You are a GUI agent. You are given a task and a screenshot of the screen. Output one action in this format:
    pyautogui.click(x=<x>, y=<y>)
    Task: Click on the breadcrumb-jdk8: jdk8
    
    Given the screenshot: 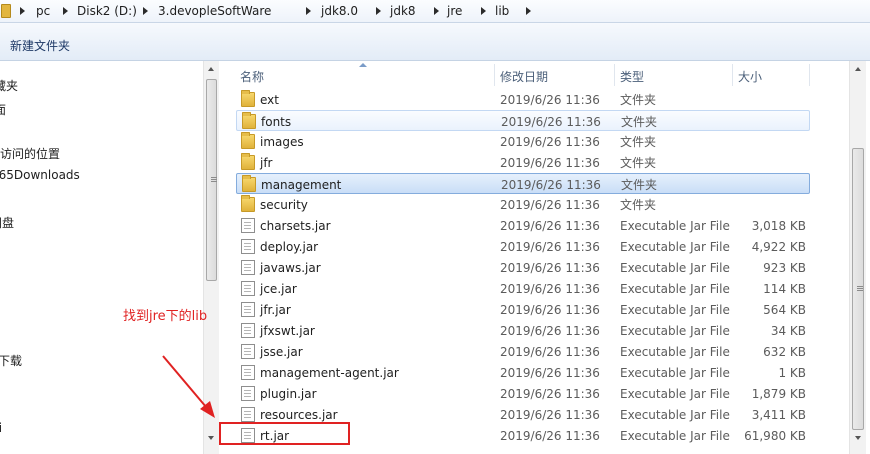 What is the action you would take?
    pyautogui.click(x=403, y=11)
    